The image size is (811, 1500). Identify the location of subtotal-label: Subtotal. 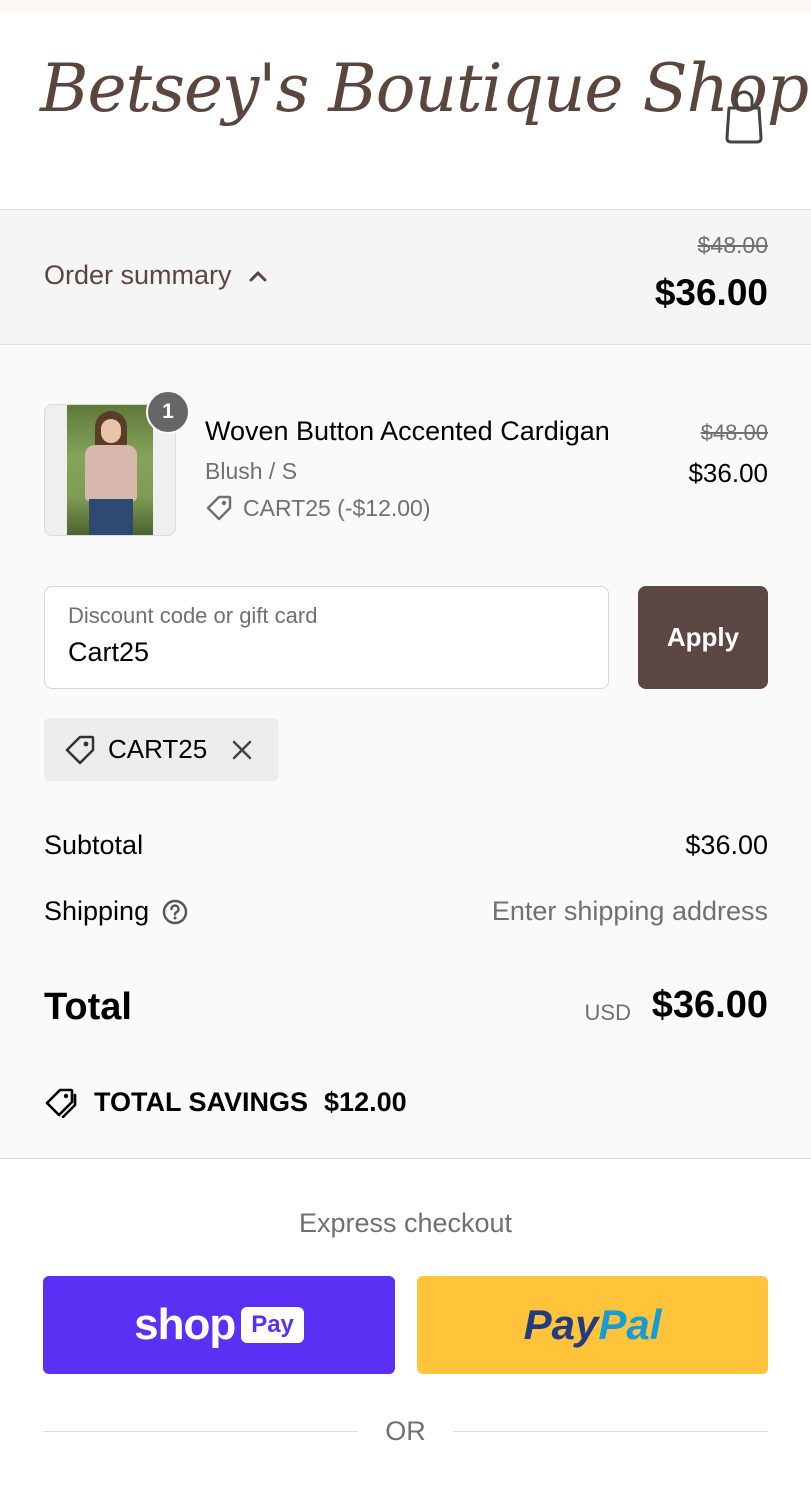
(94, 845).